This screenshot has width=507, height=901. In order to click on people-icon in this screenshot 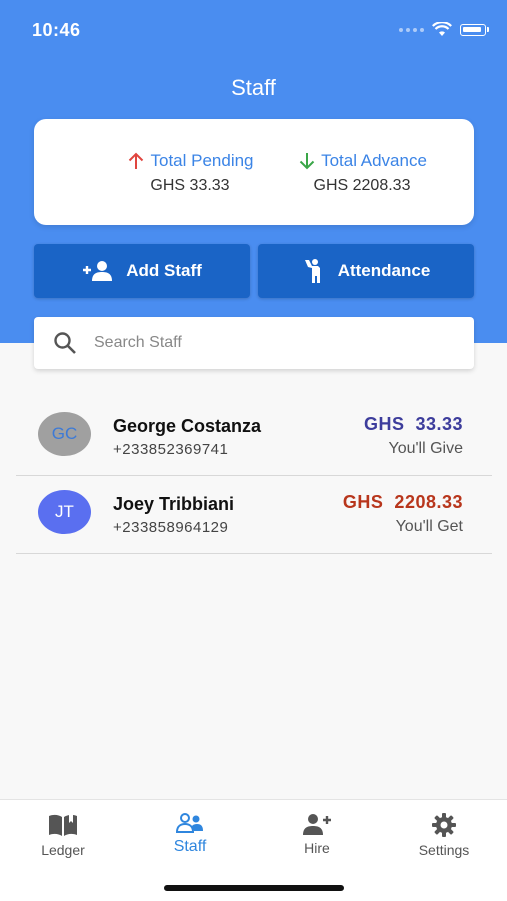, I will do `click(189, 823)`.